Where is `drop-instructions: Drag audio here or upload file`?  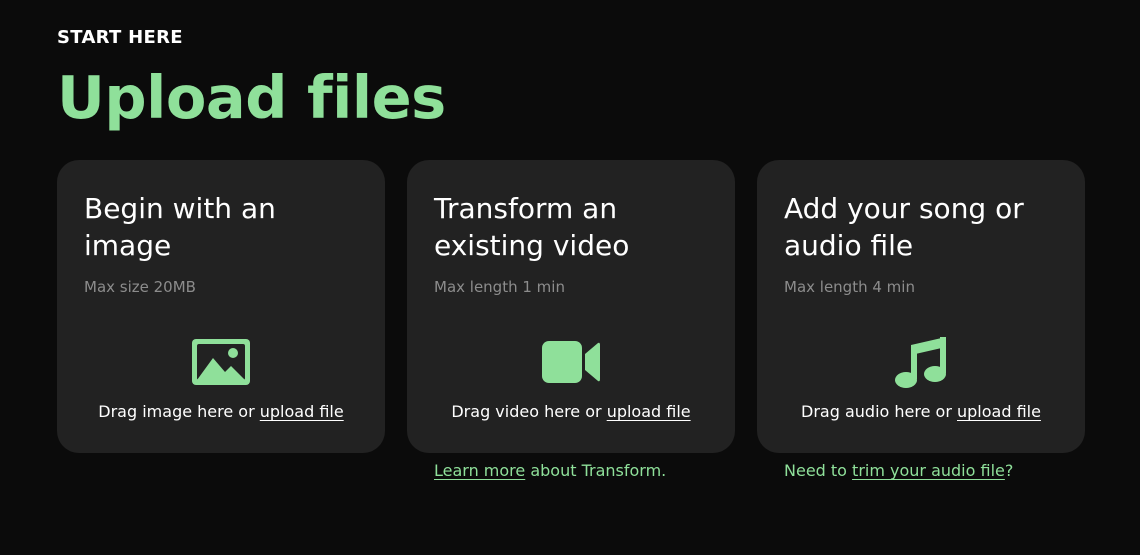 drop-instructions: Drag audio here or upload file is located at coordinates (921, 411).